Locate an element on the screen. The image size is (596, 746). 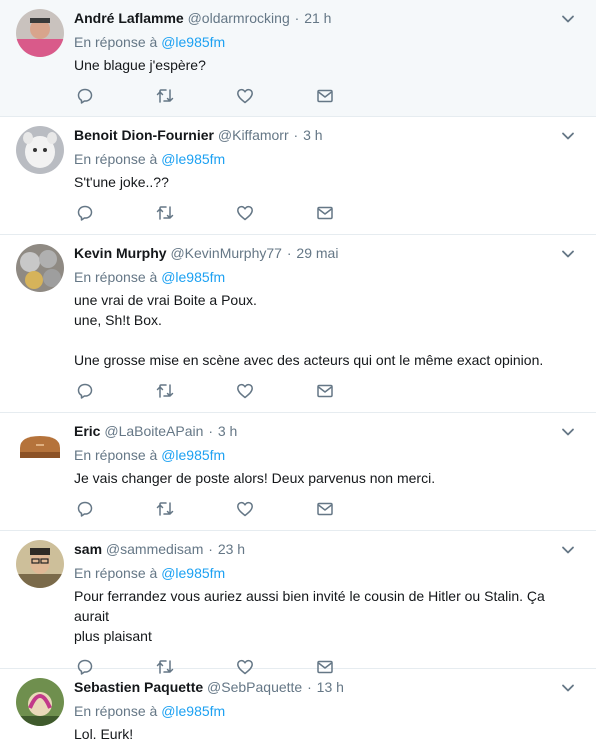
author-handle: @KevinMurphy77 is located at coordinates (226, 253).